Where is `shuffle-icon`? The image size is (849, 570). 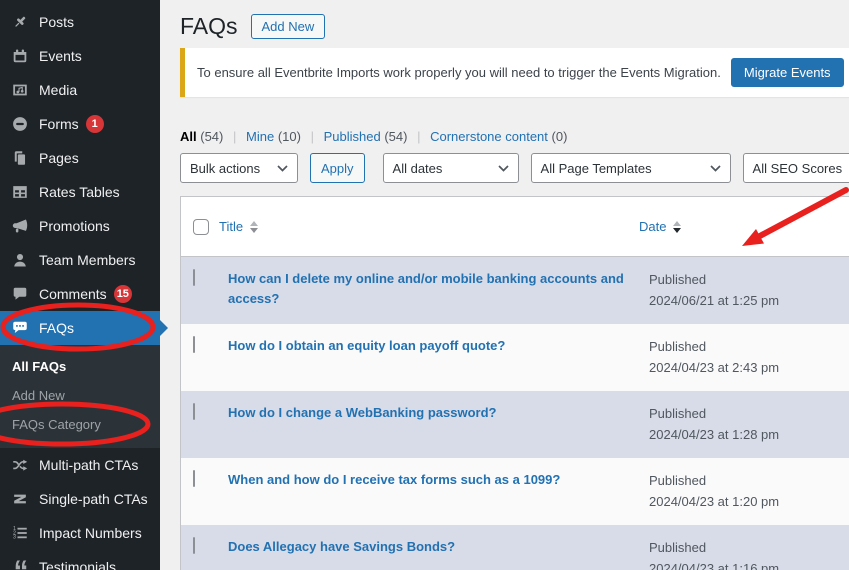 shuffle-icon is located at coordinates (20, 465).